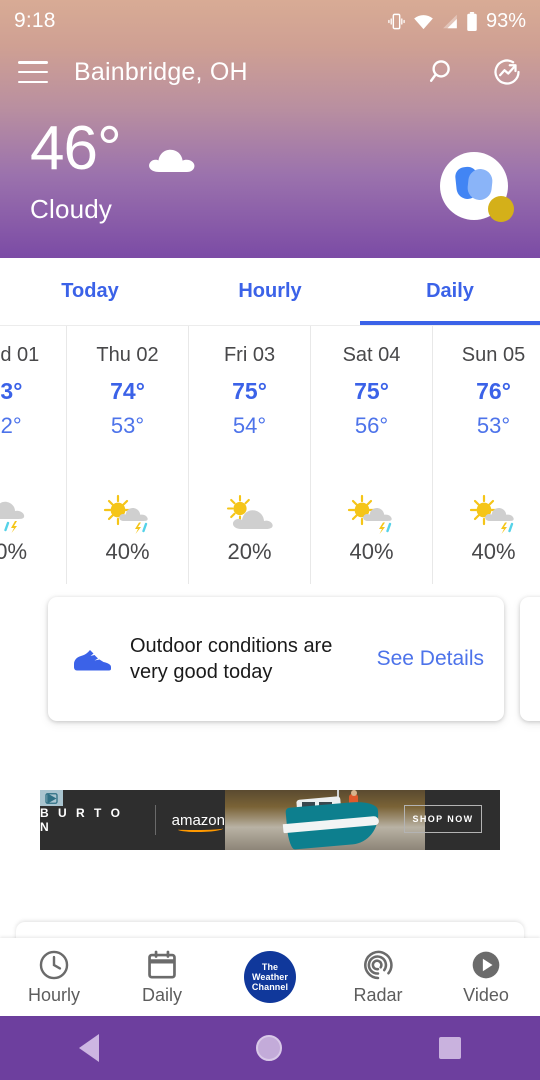 The image size is (540, 1080). Describe the element at coordinates (161, 71) in the screenshot. I see `page-title: Bainbridge, OH` at that location.